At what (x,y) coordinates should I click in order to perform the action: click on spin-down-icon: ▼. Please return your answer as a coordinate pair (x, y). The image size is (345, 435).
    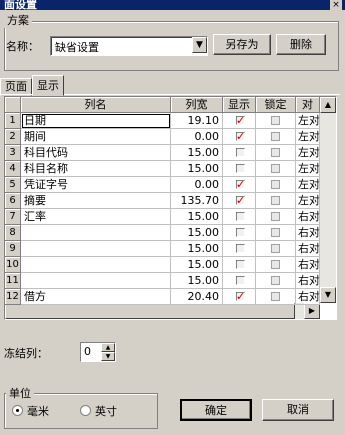
    Looking at the image, I should click on (108, 356).